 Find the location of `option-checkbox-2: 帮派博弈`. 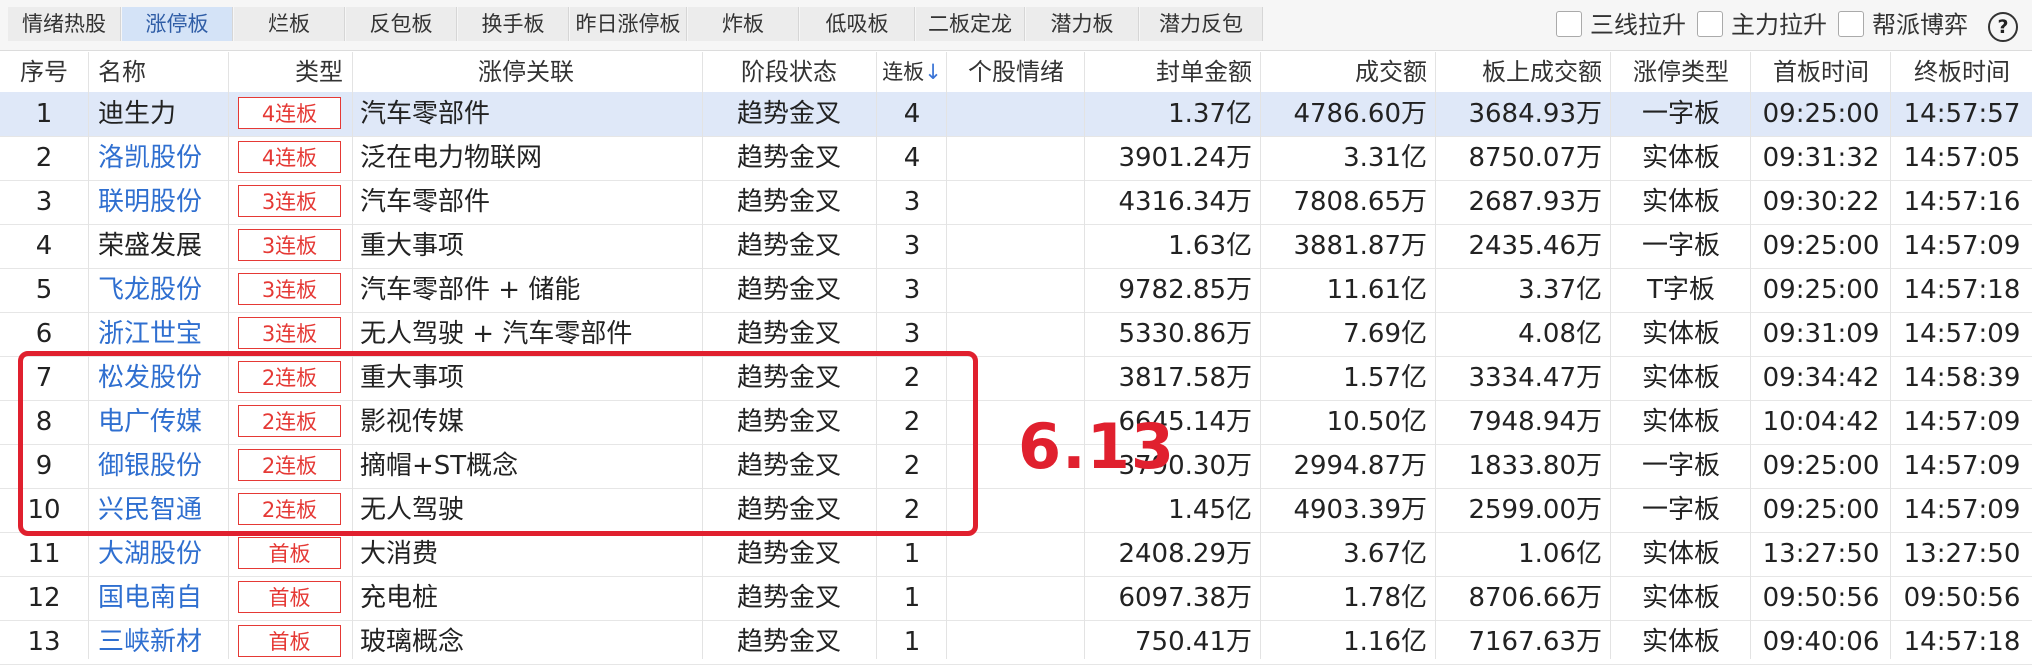

option-checkbox-2: 帮派博弈 is located at coordinates (1903, 25).